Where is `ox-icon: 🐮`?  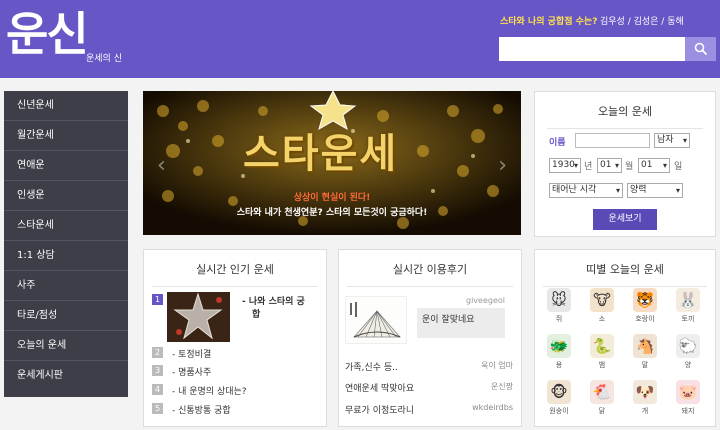
ox-icon: 🐮 is located at coordinates (602, 300).